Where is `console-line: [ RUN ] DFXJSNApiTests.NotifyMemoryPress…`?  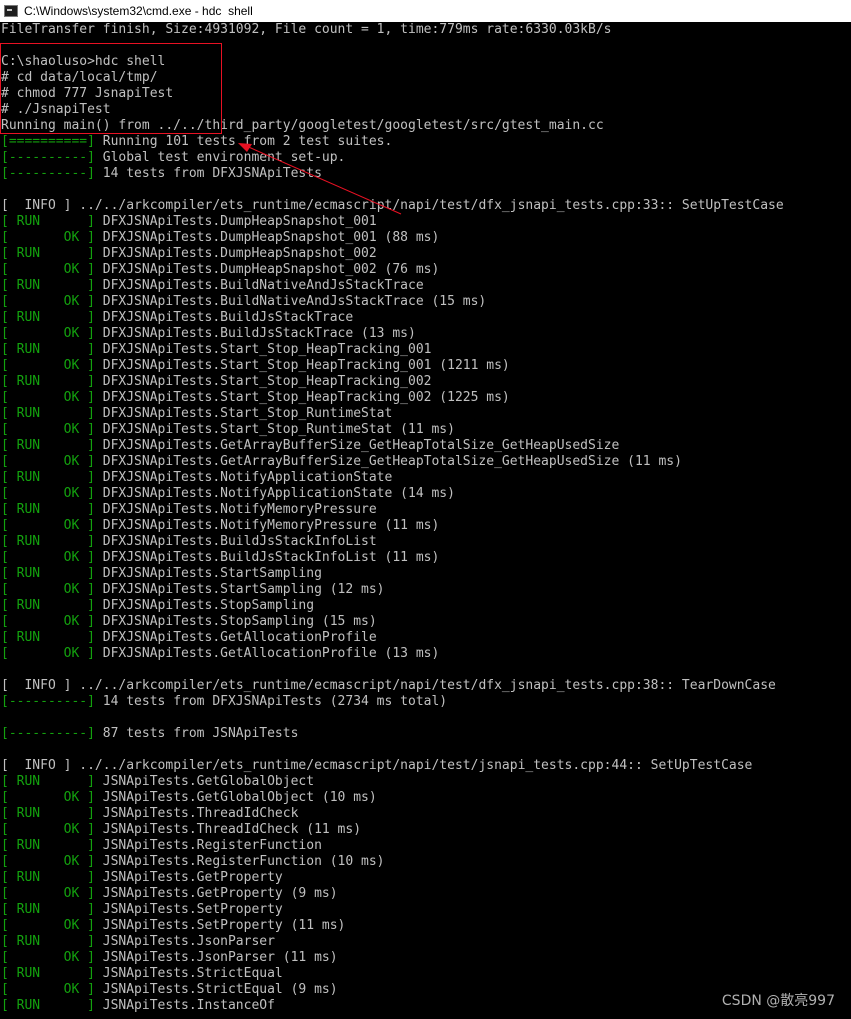 console-line: [ RUN ] DFXJSNApiTests.NotifyMemoryPress… is located at coordinates (425, 510).